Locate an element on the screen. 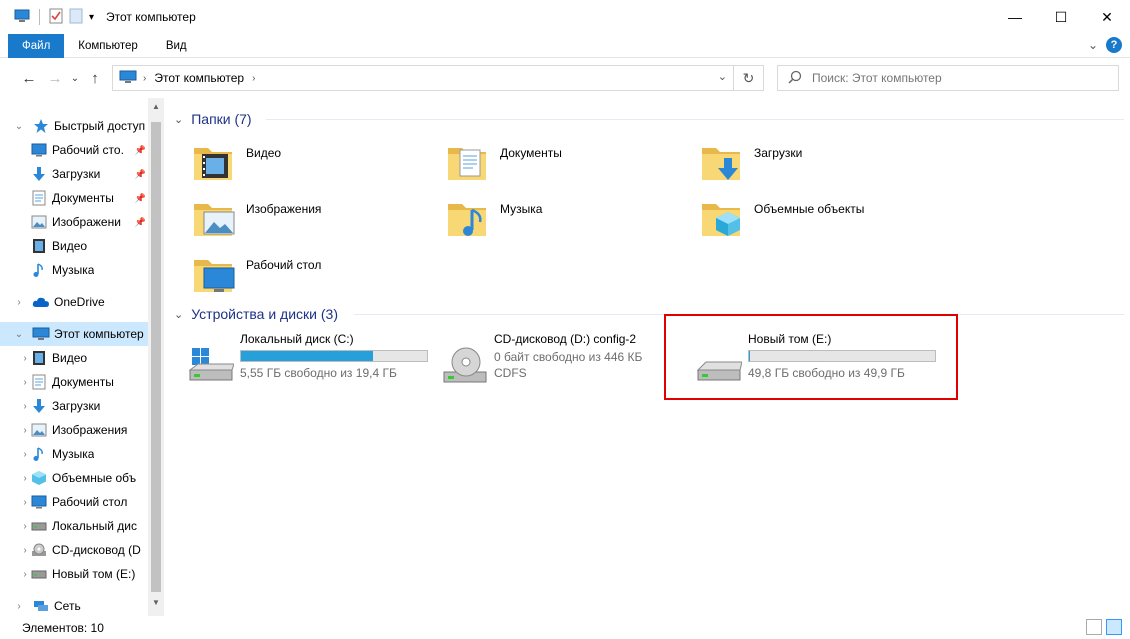 This screenshot has width=1130, height=639. tree-item: › Видео is located at coordinates (74, 358).